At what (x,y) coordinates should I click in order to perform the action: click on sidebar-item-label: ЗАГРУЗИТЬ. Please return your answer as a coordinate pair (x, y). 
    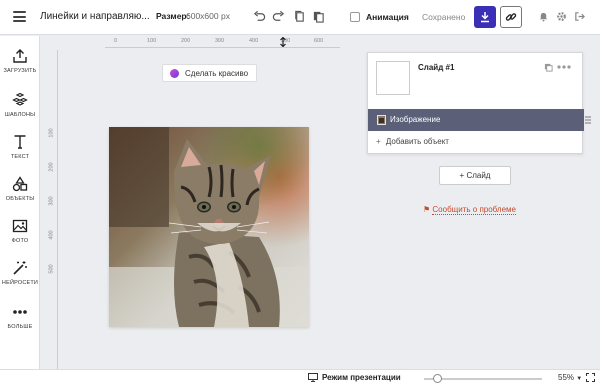
    Looking at the image, I should click on (20, 71).